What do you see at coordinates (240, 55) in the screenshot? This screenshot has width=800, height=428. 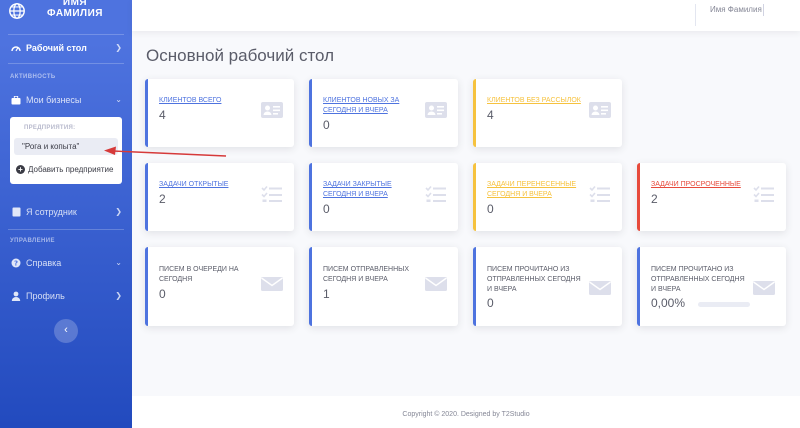 I see `page-title: Основной рабочий стол` at bounding box center [240, 55].